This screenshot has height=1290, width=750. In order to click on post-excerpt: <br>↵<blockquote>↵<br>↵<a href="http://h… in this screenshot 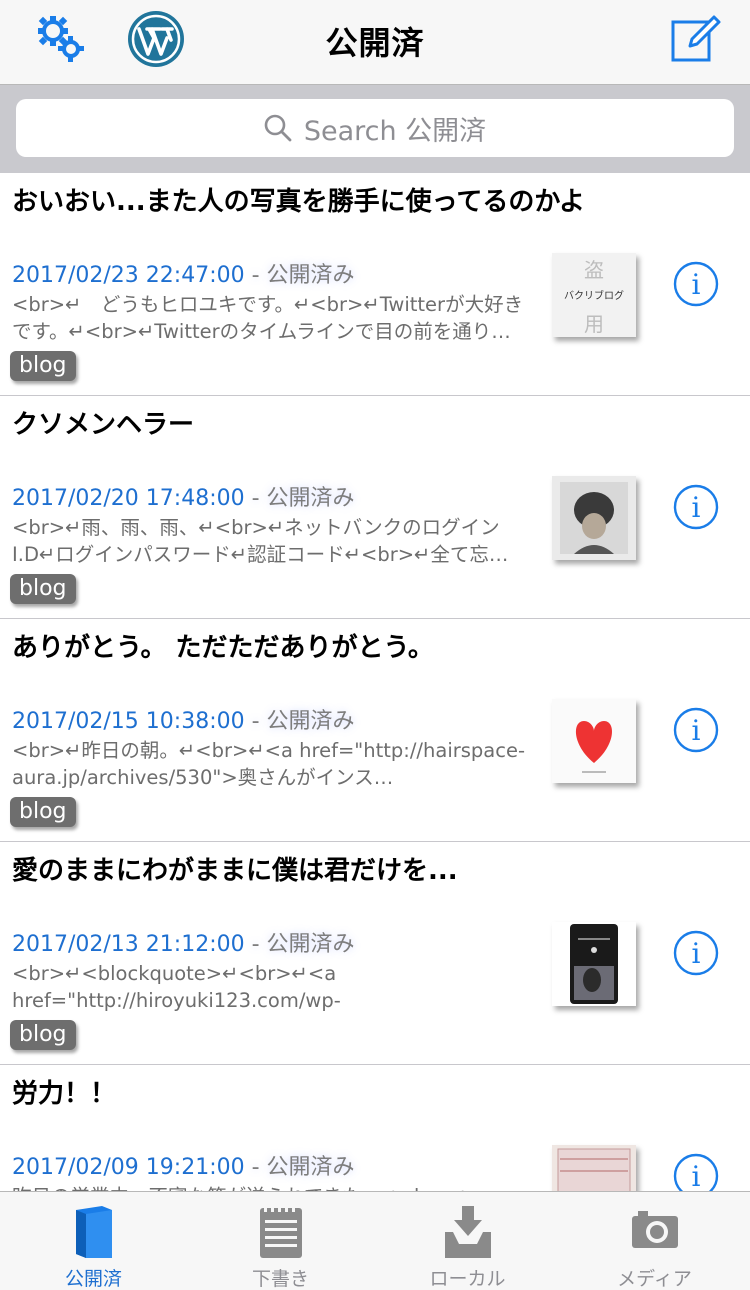, I will do `click(176, 987)`.